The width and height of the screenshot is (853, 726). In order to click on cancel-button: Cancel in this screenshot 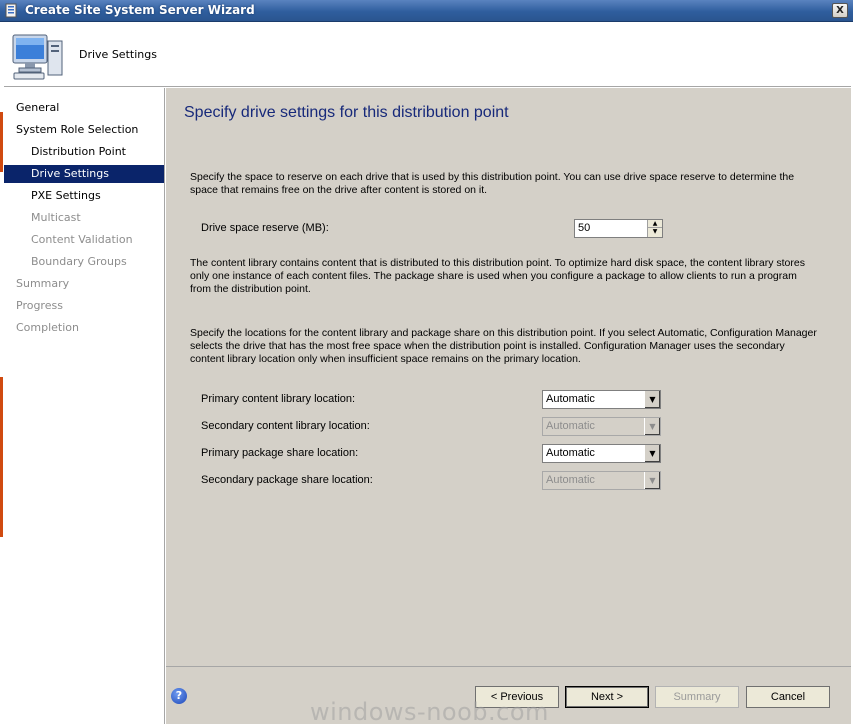, I will do `click(788, 697)`.